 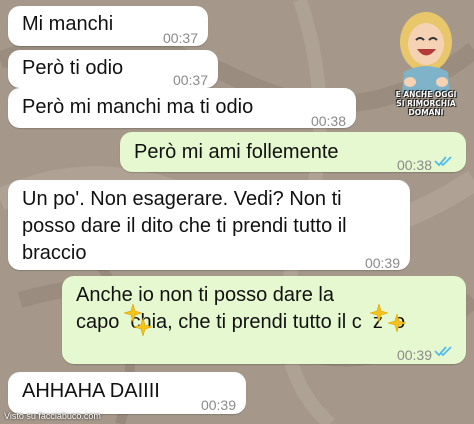 I want to click on sticker-caption-line: E ANCHE OGGI, so click(x=426, y=94).